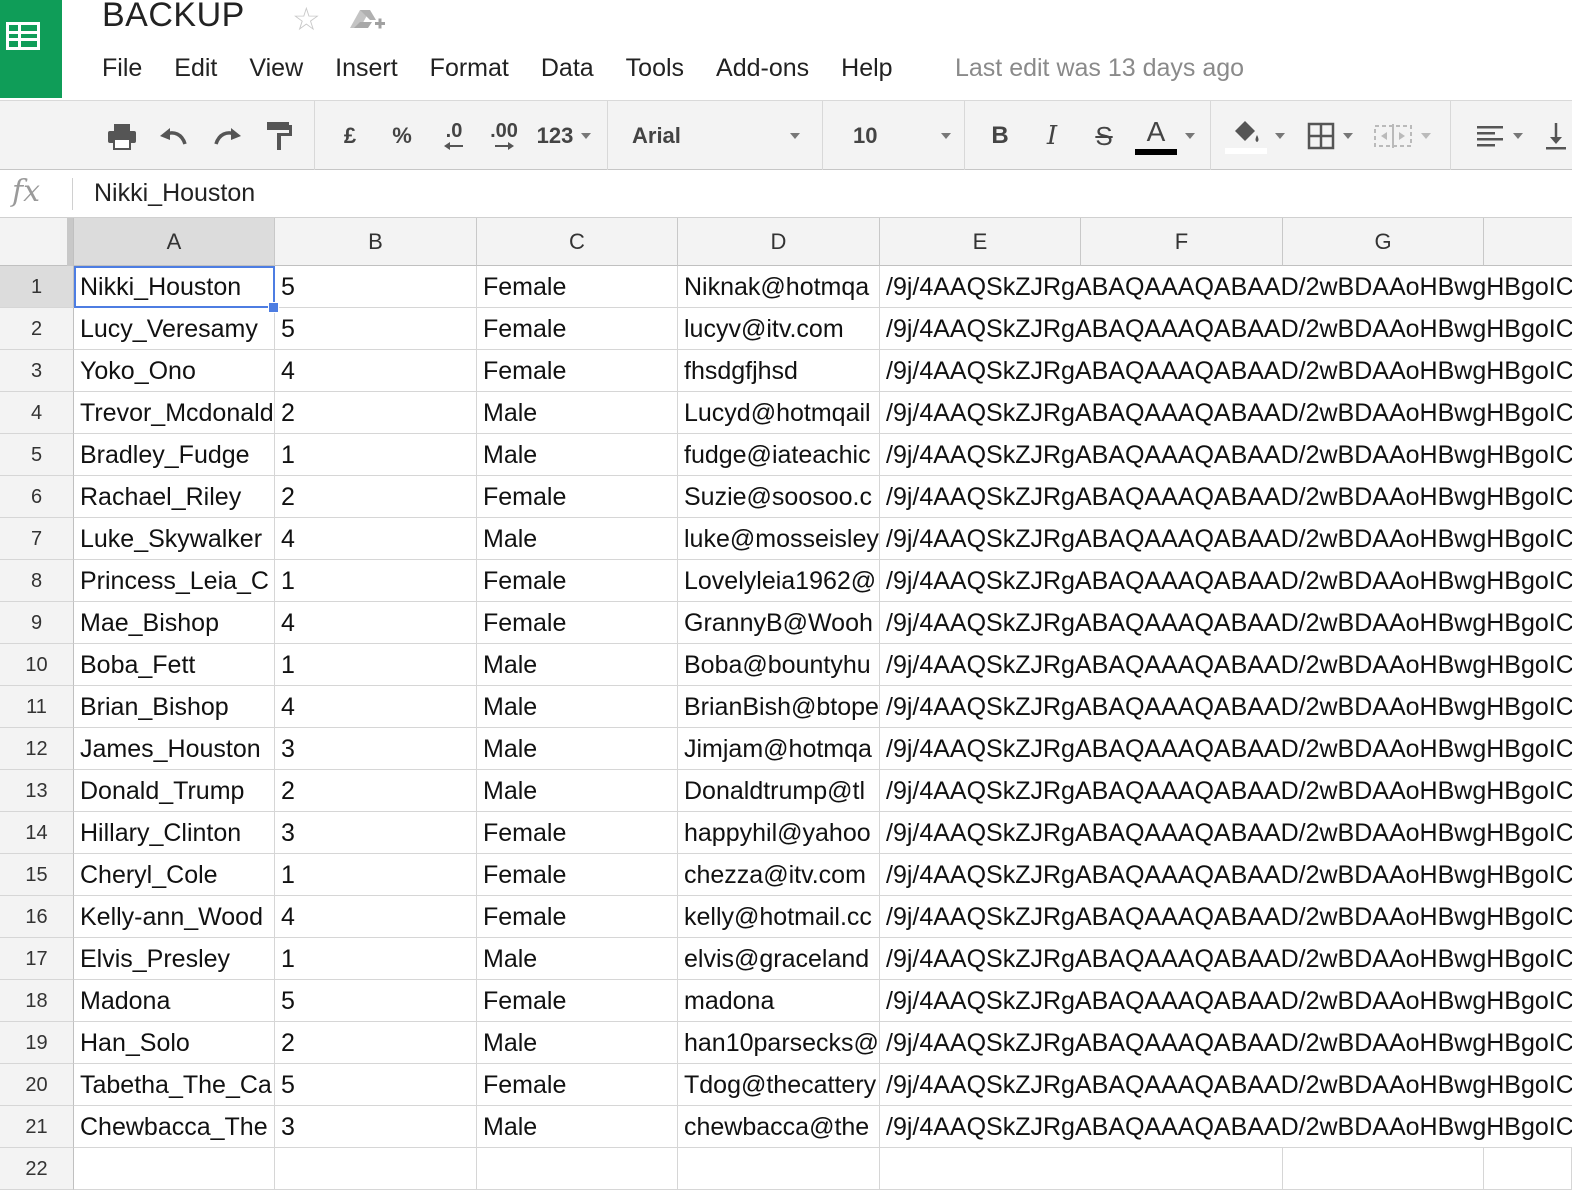 Image resolution: width=1572 pixels, height=1196 pixels. Describe the element at coordinates (174, 329) in the screenshot. I see `cell-a: Lucy_Veresamy` at that location.